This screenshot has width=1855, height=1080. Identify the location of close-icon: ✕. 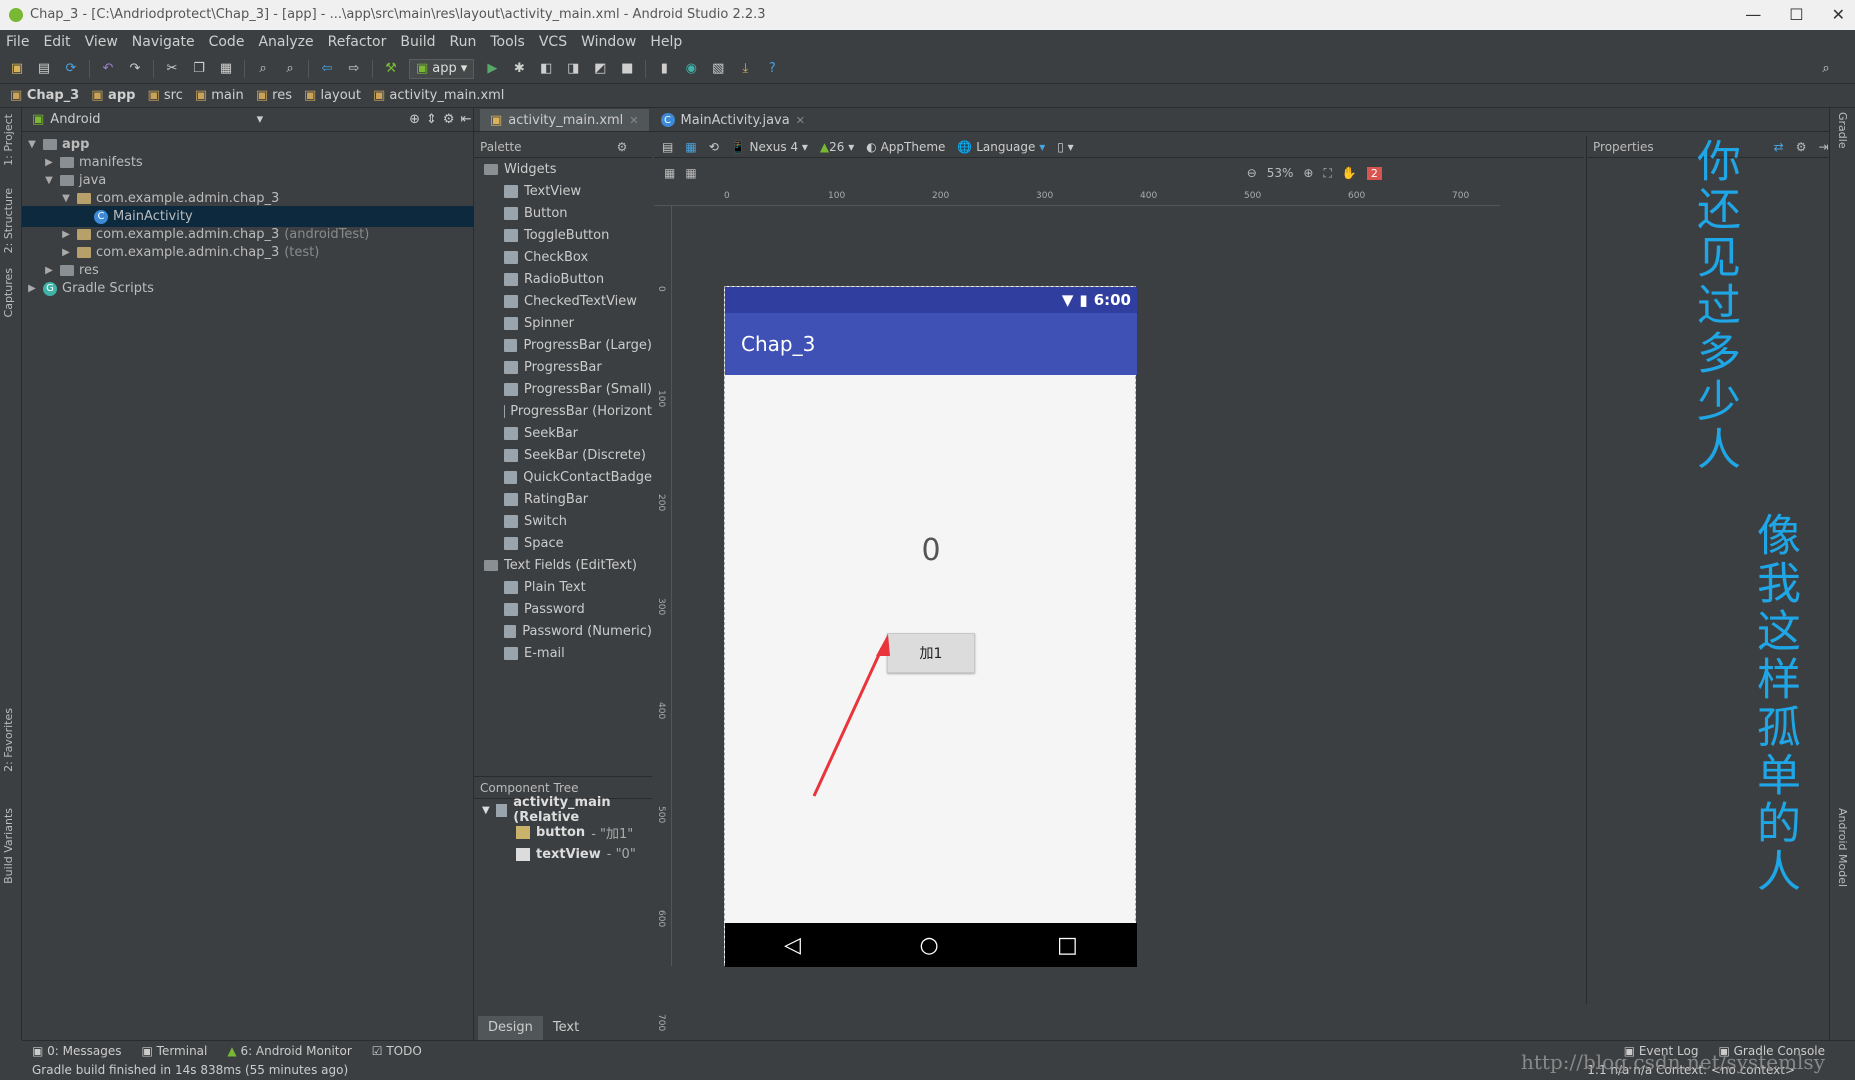
(633, 120).